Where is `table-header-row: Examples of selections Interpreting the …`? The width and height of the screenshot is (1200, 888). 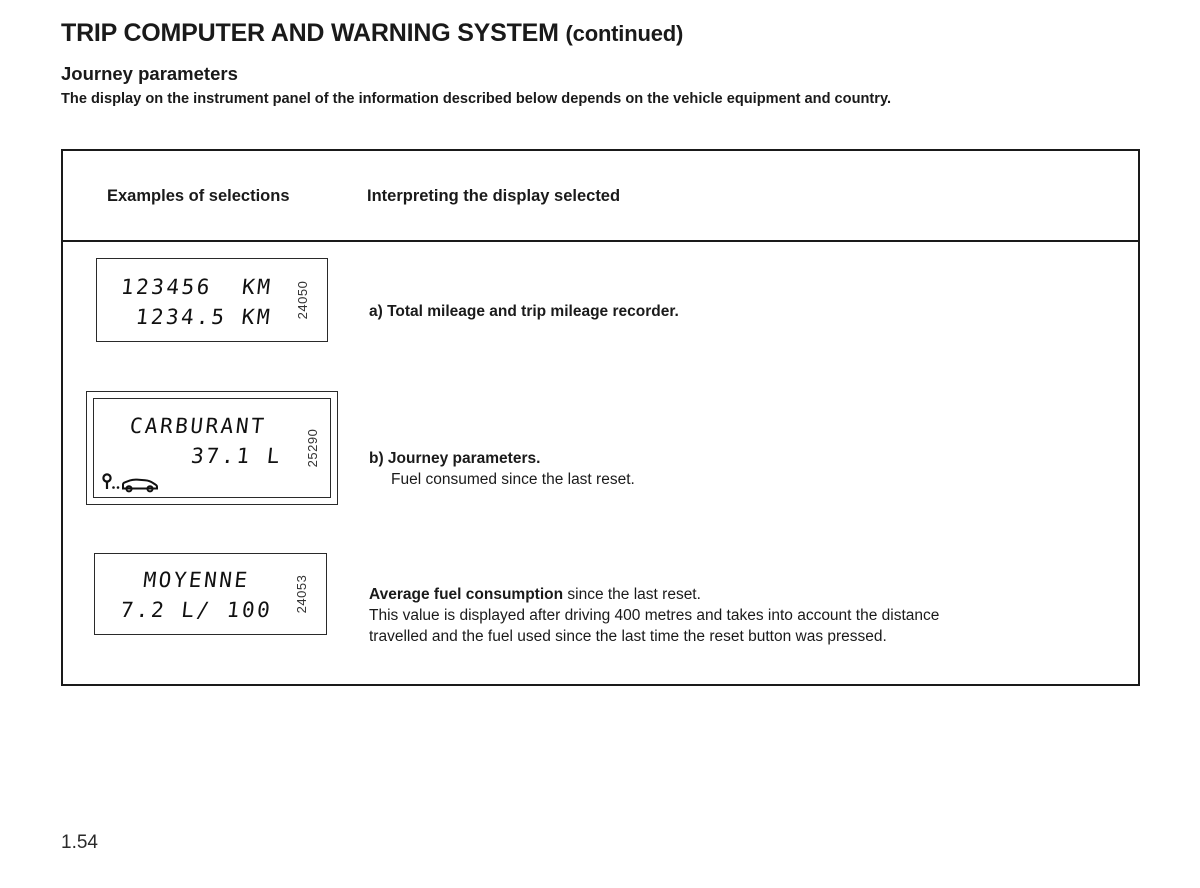
table-header-row: Examples of selections Interpreting the … is located at coordinates (600, 196).